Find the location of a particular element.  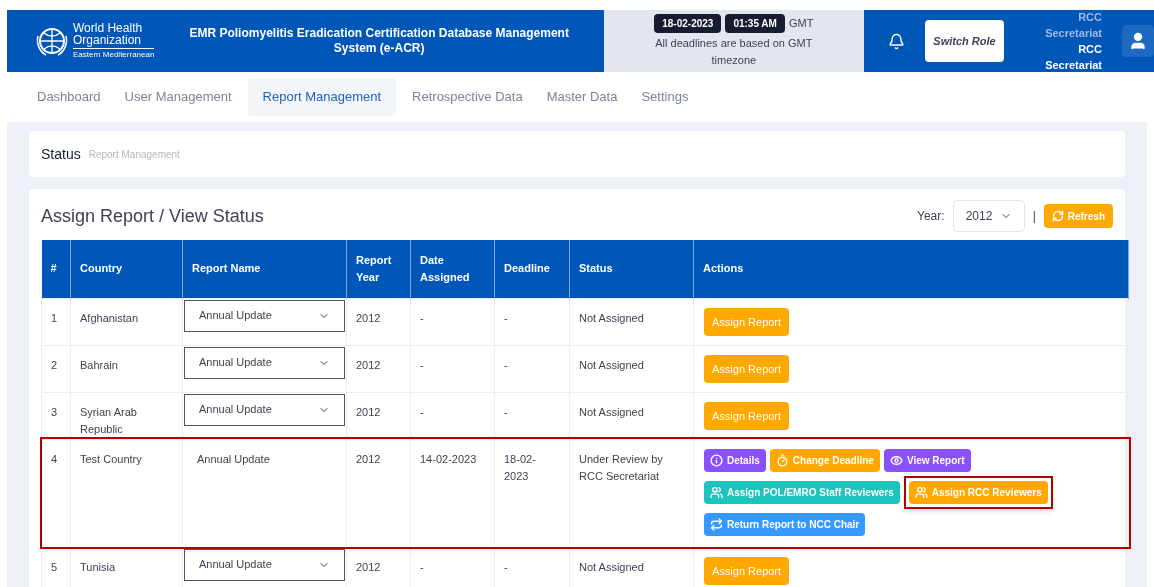

avatar-button is located at coordinates (1138, 41).